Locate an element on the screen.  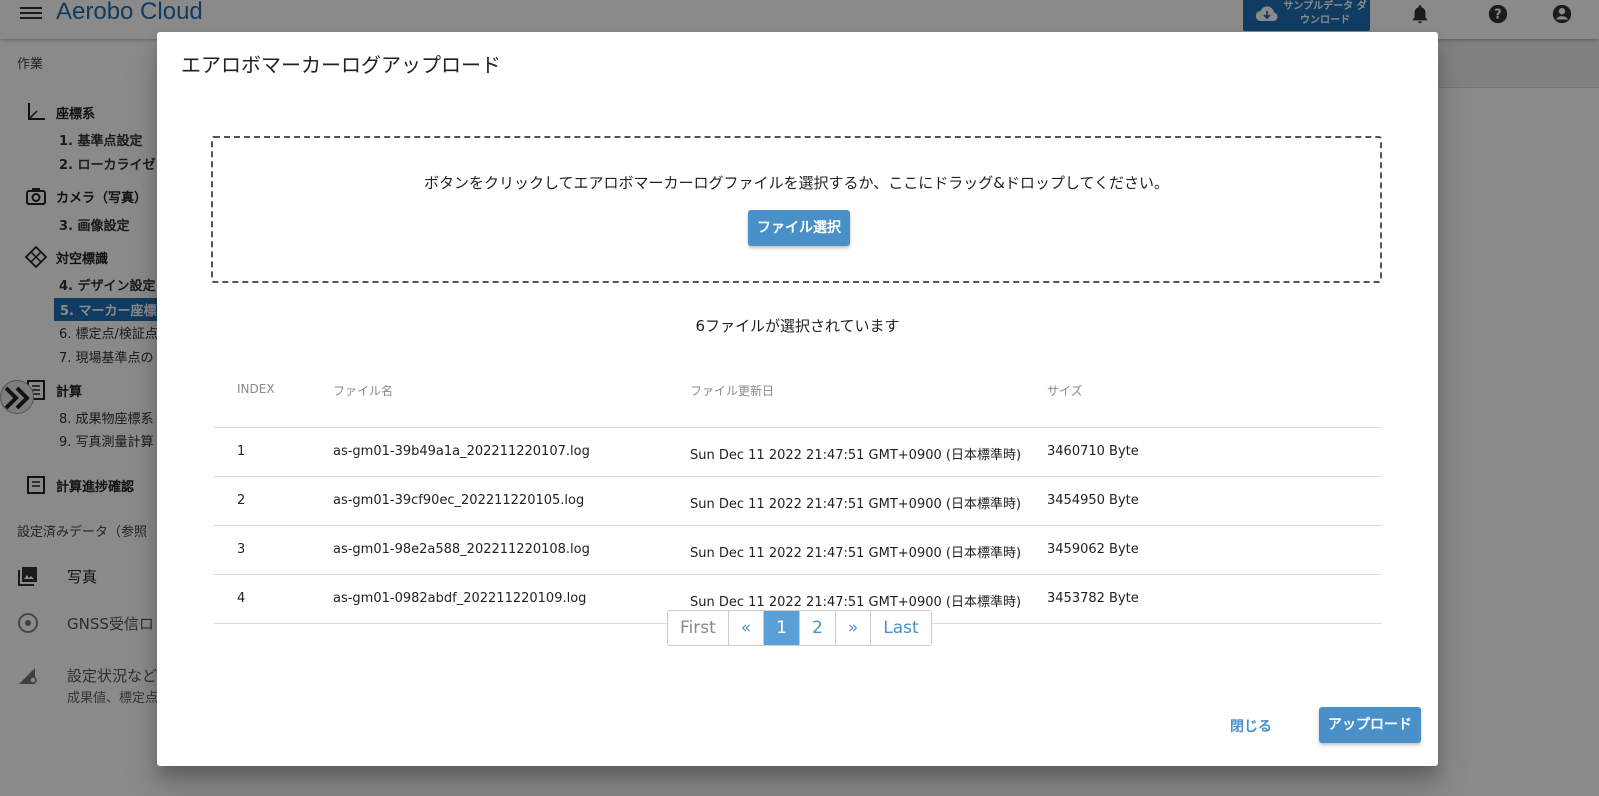
cell-filename: as-gm01-98e2a588_202211220108.log is located at coordinates (461, 549).